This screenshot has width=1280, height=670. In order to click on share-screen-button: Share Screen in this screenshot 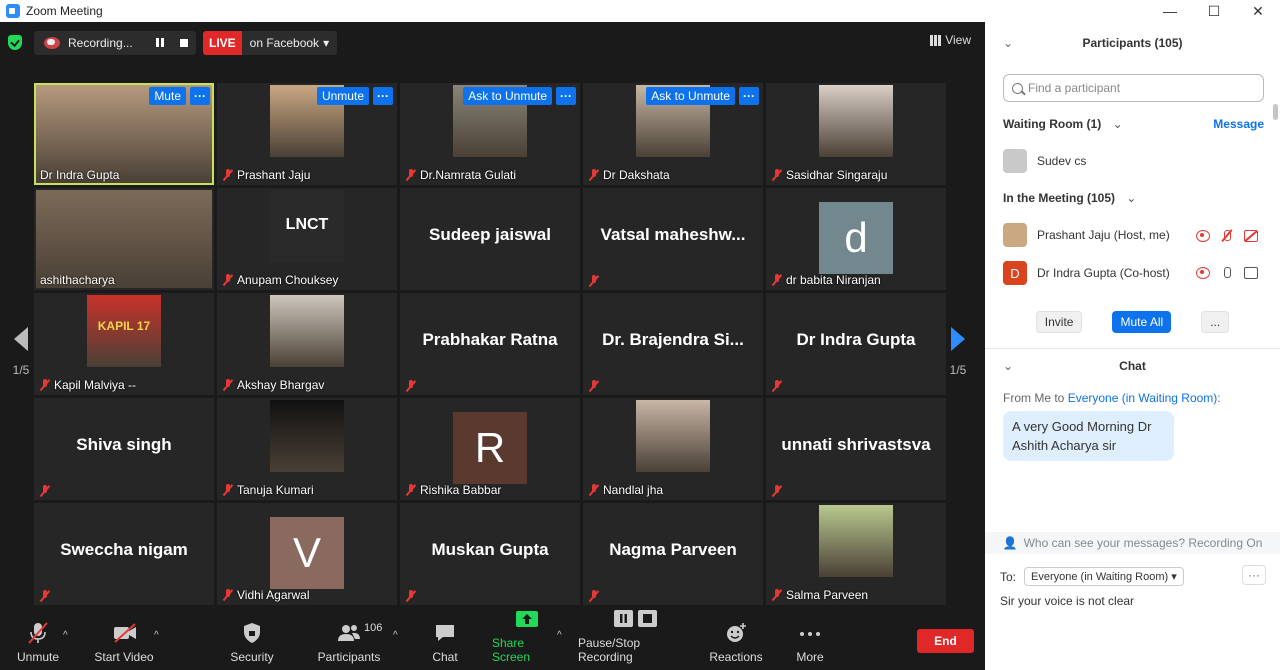, I will do `click(527, 640)`.